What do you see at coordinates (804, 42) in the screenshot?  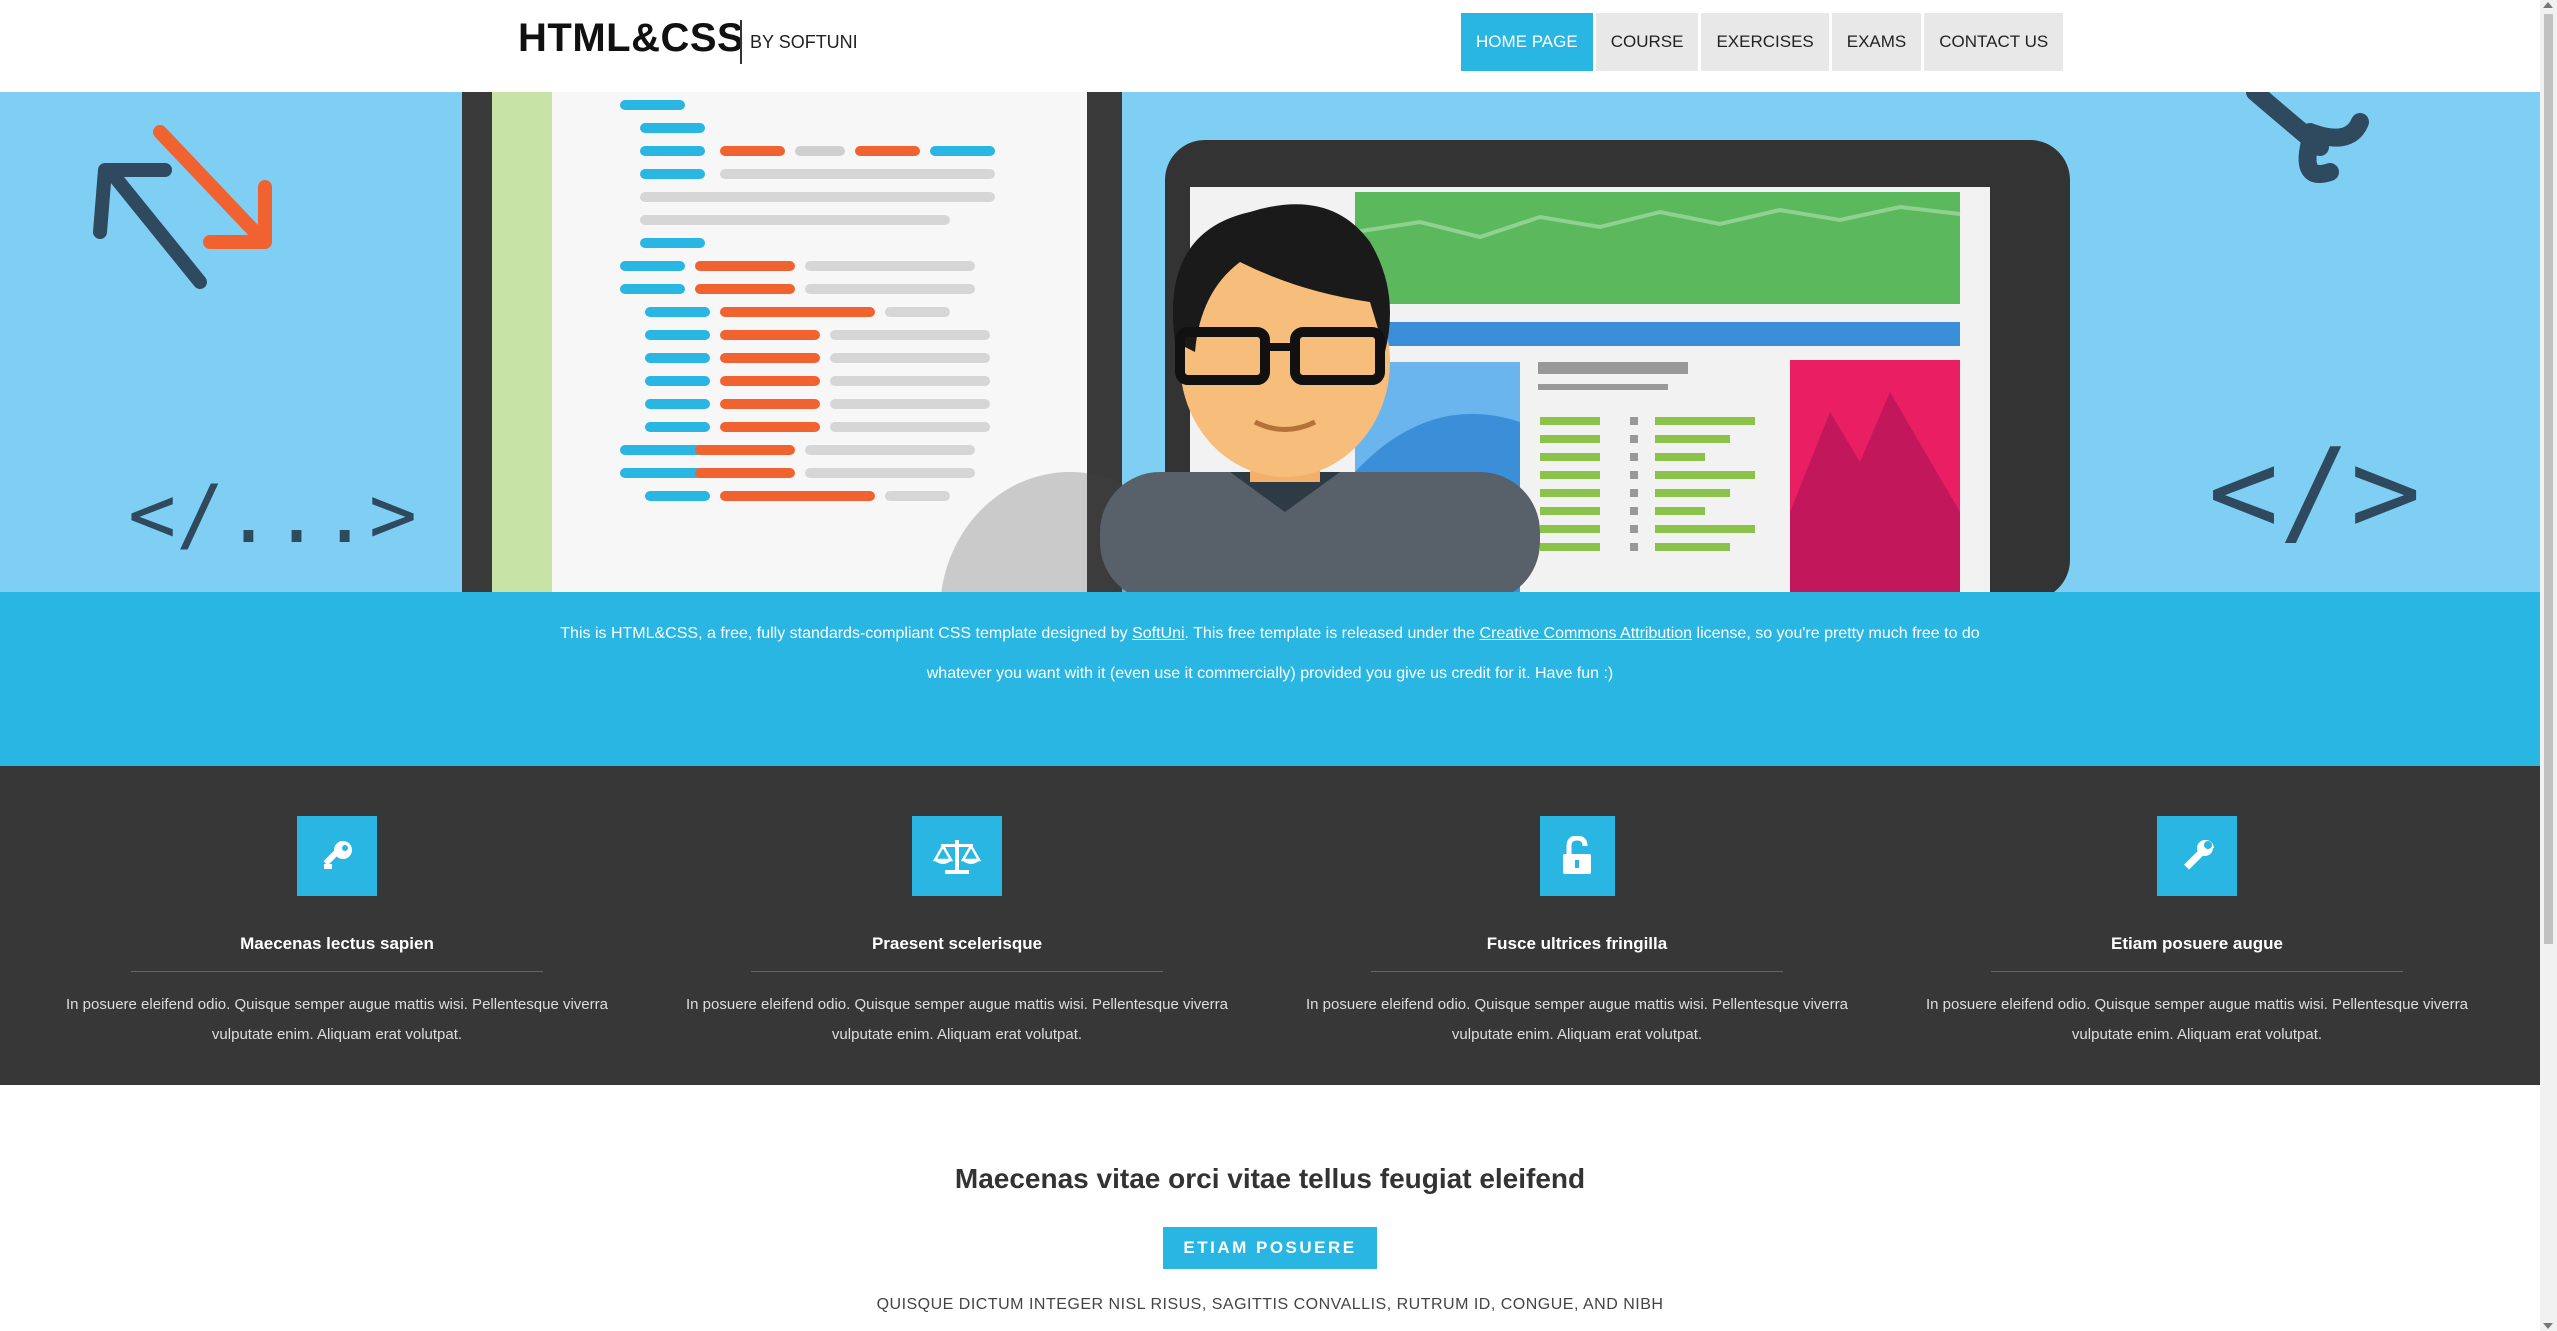 I see `site-subtitle: BY SOFTUNI` at bounding box center [804, 42].